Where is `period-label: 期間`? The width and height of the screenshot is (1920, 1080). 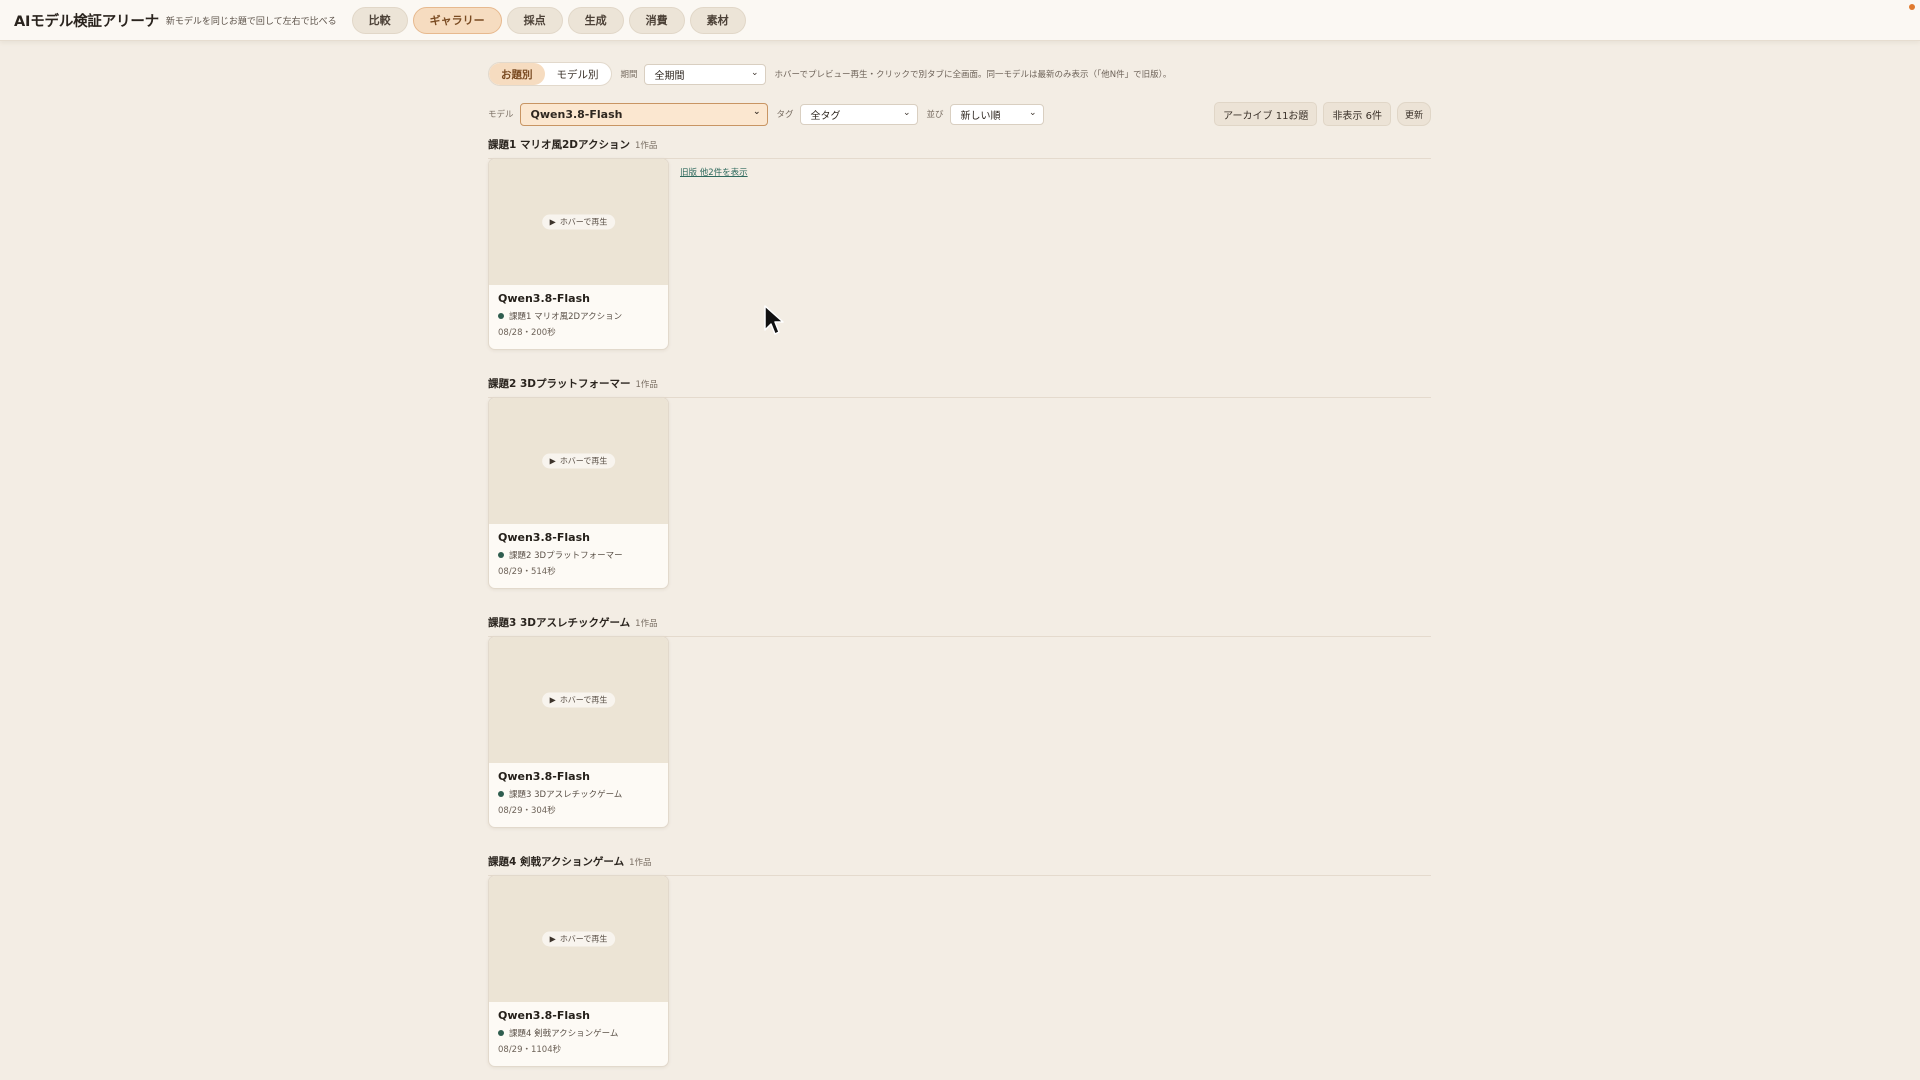
period-label: 期間 is located at coordinates (629, 75).